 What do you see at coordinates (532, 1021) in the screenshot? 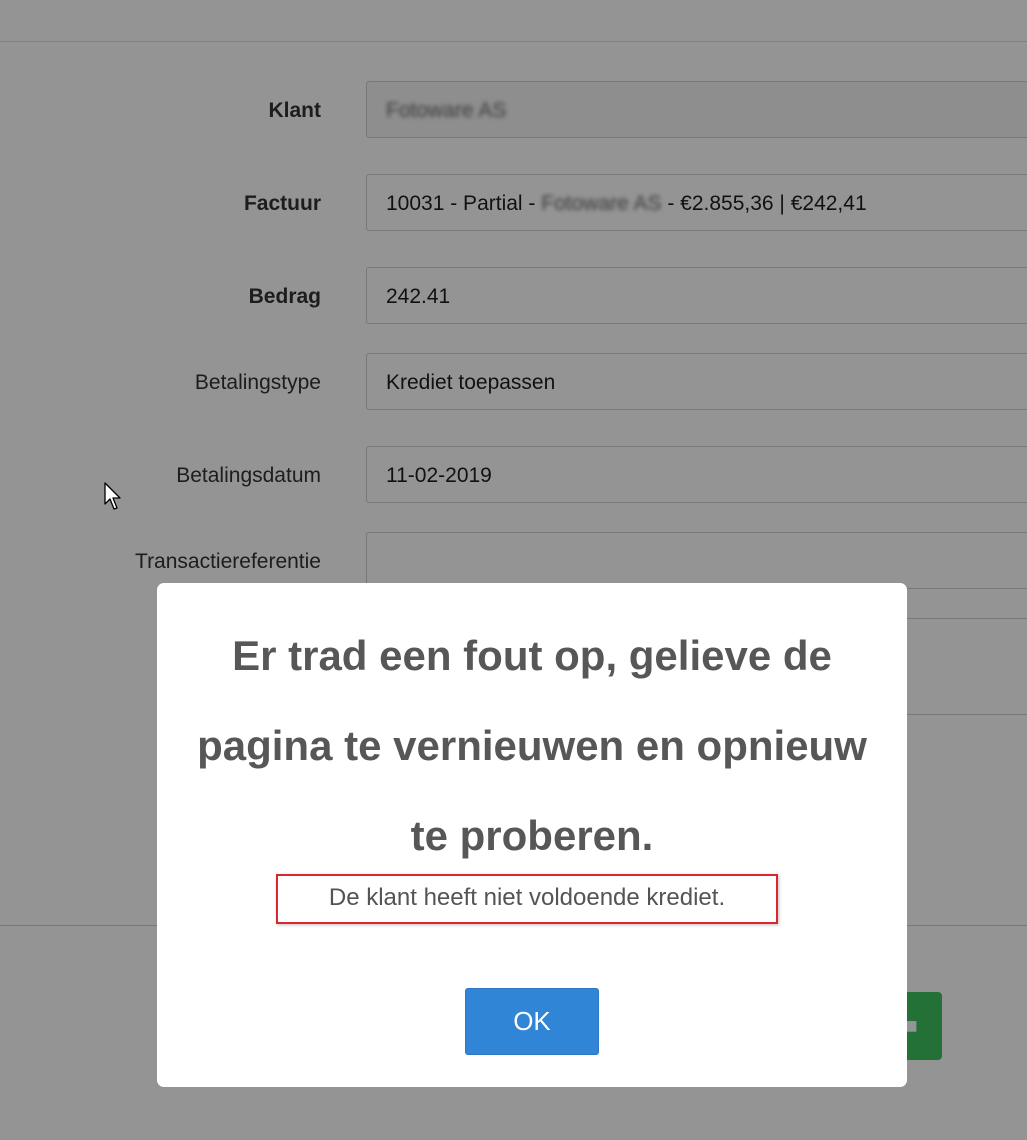
I see `ok-button: OK` at bounding box center [532, 1021].